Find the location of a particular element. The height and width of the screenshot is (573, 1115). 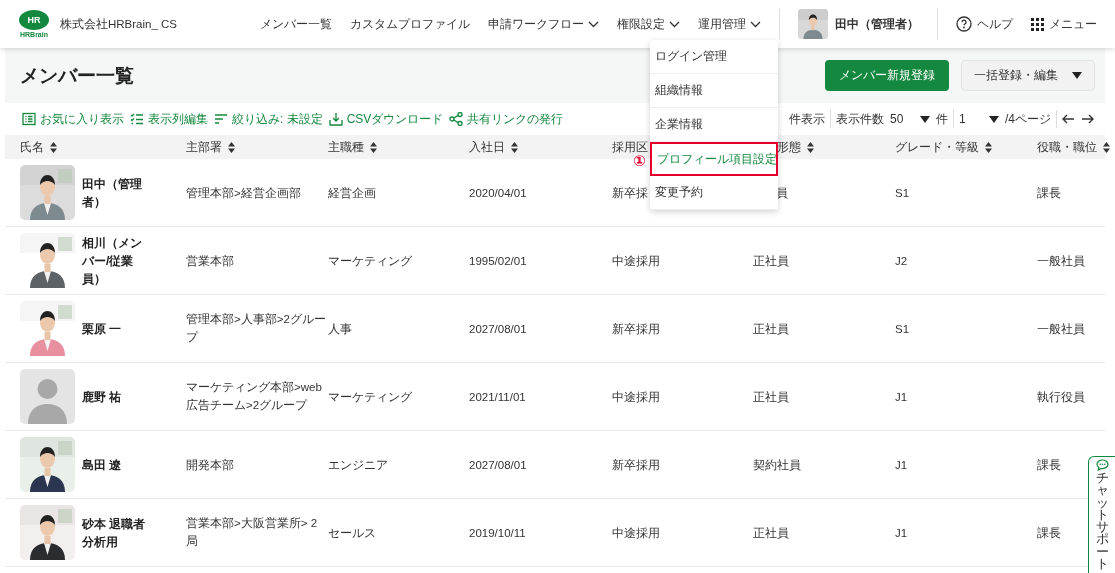

grid-menu-icon is located at coordinates (1037, 24).